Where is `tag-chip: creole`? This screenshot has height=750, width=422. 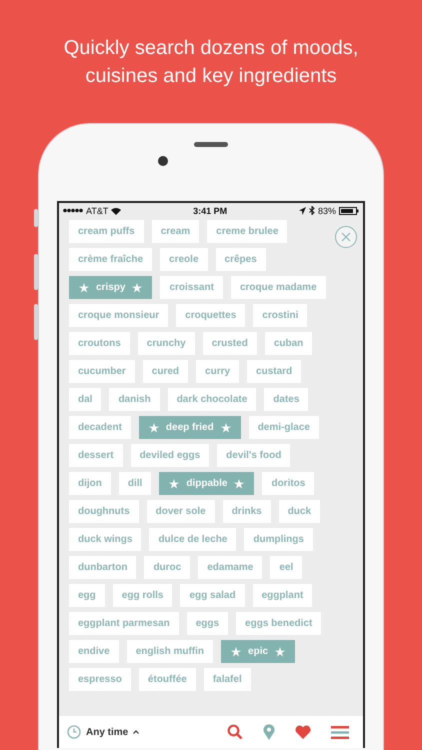 tag-chip: creole is located at coordinates (184, 259).